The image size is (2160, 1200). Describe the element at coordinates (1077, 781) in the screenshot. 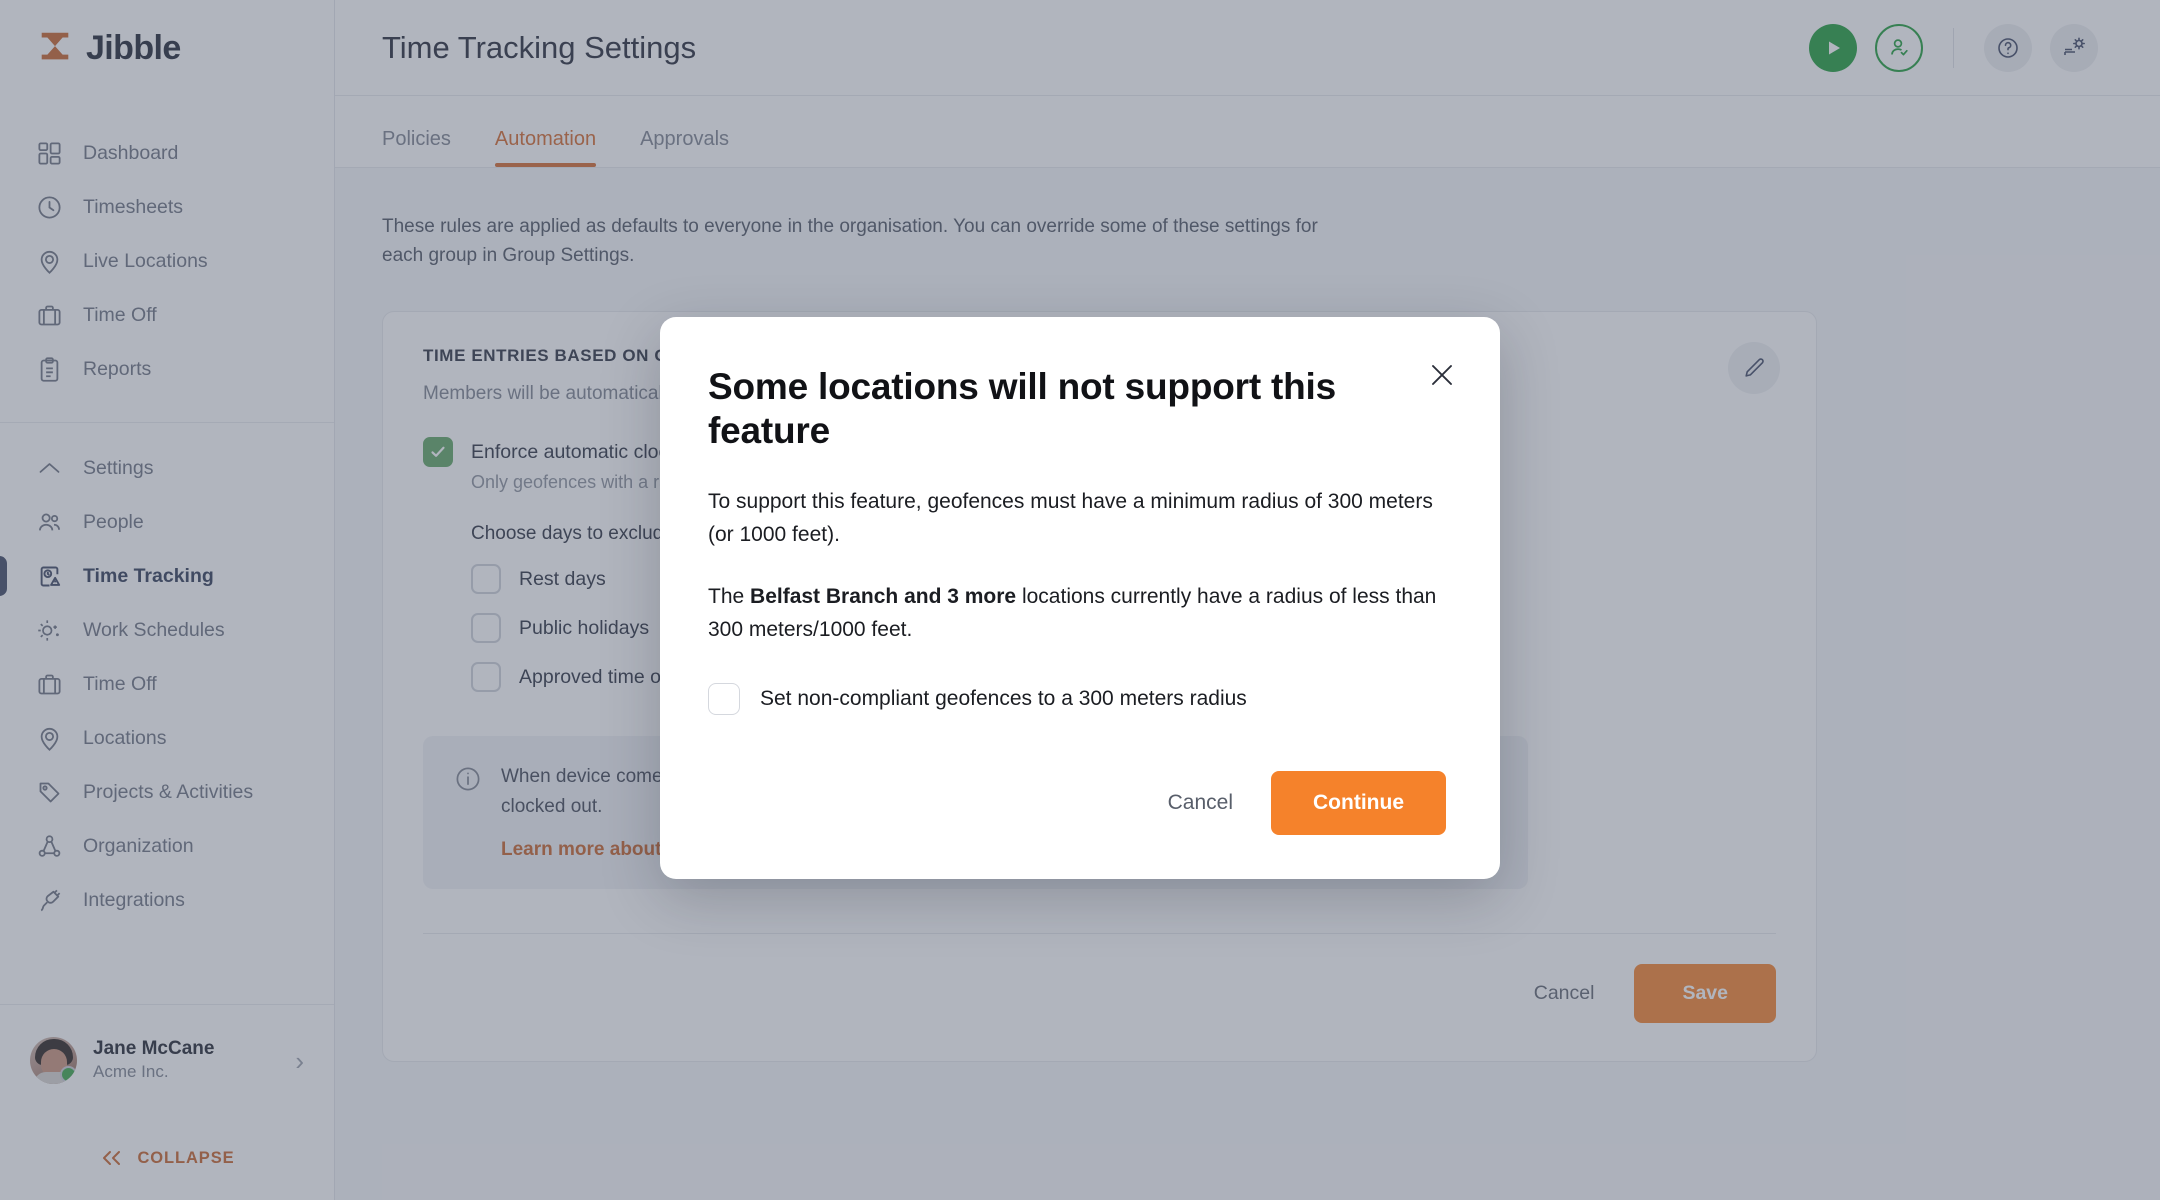

I see `modal-actions: Cancel Continue` at that location.